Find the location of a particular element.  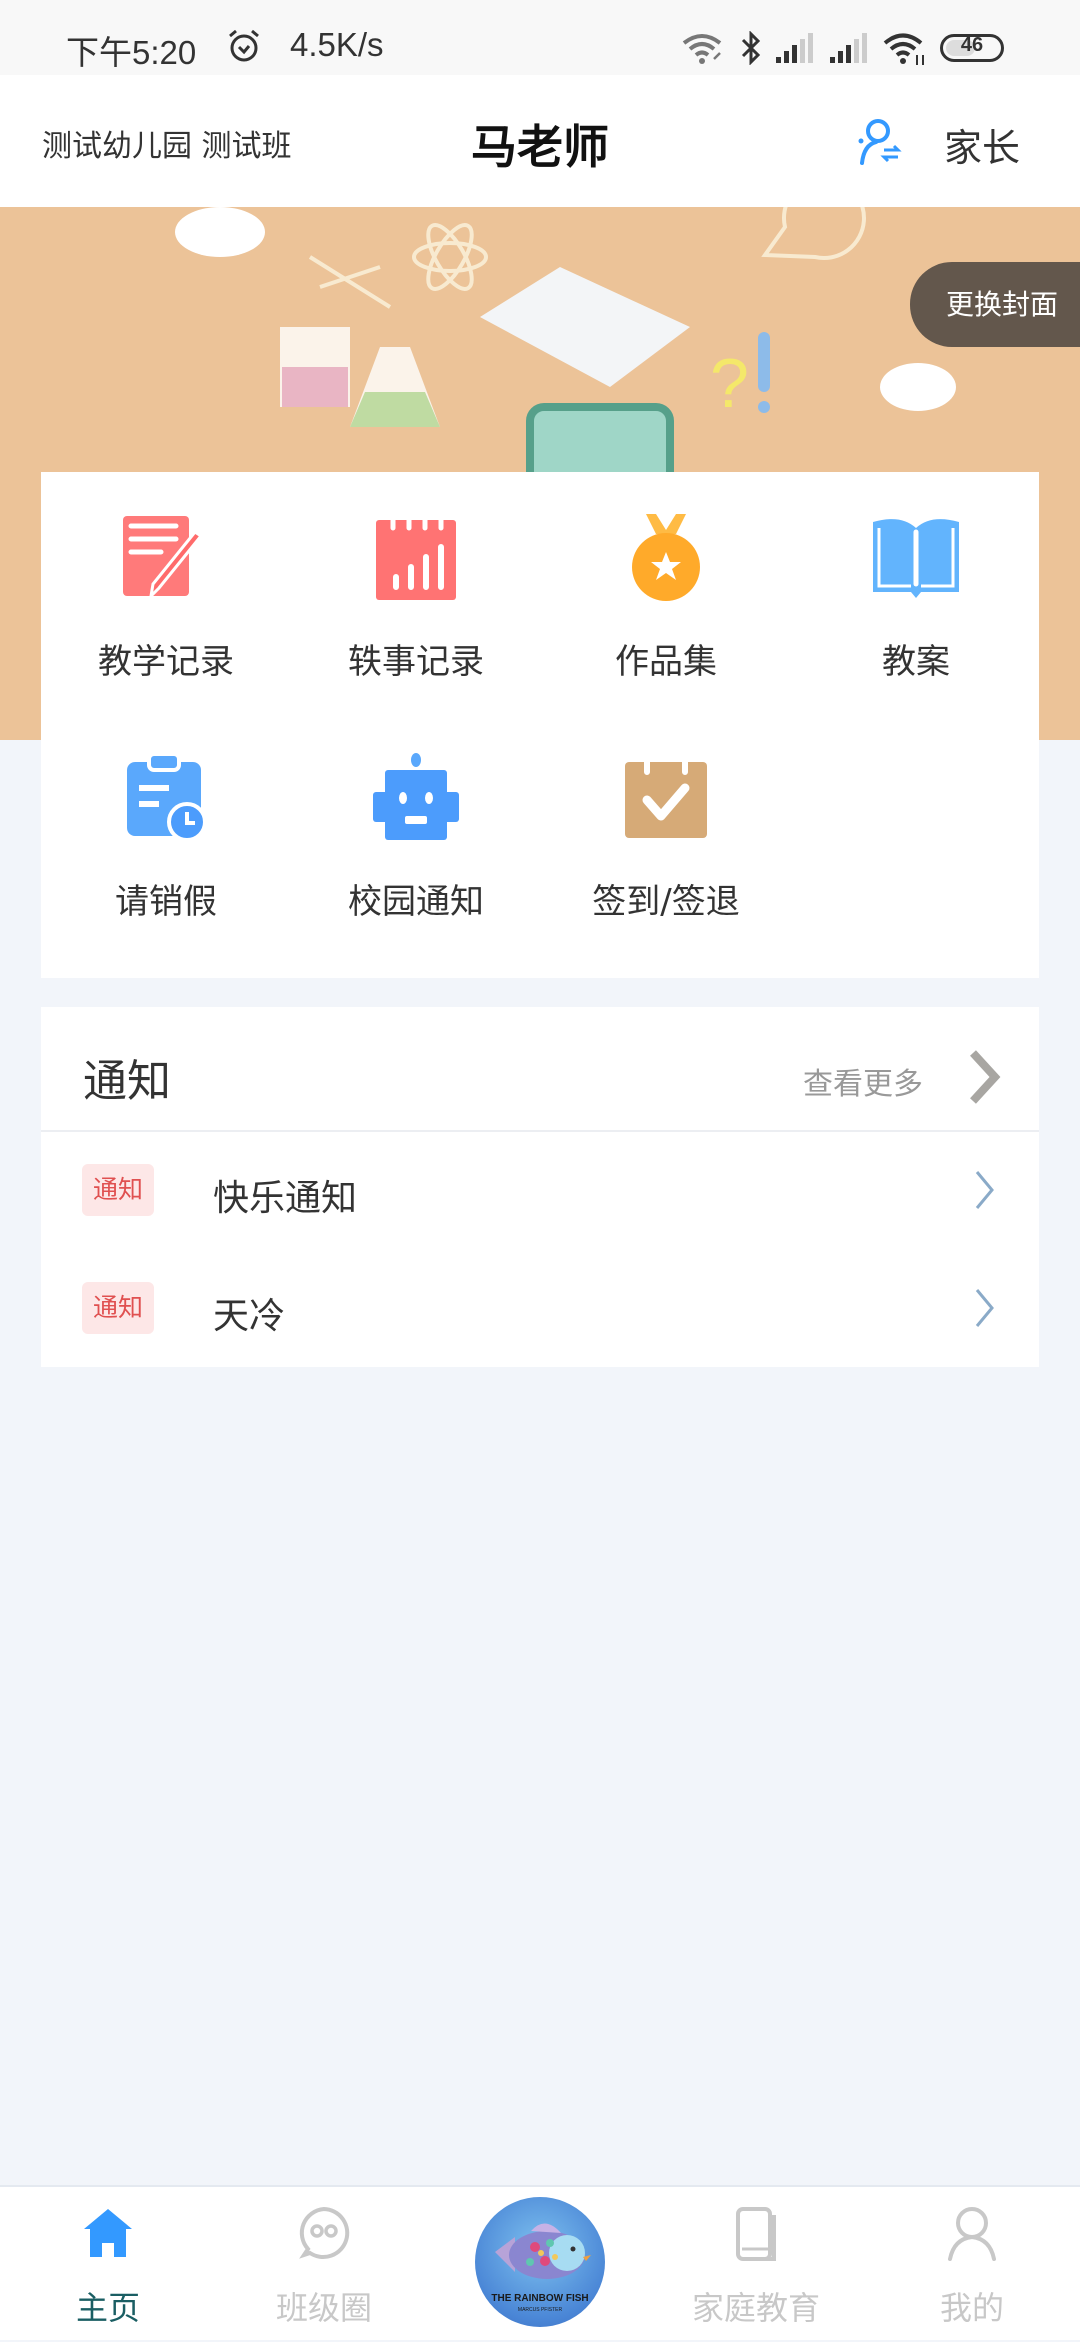

wifi-icon is located at coordinates (903, 49).